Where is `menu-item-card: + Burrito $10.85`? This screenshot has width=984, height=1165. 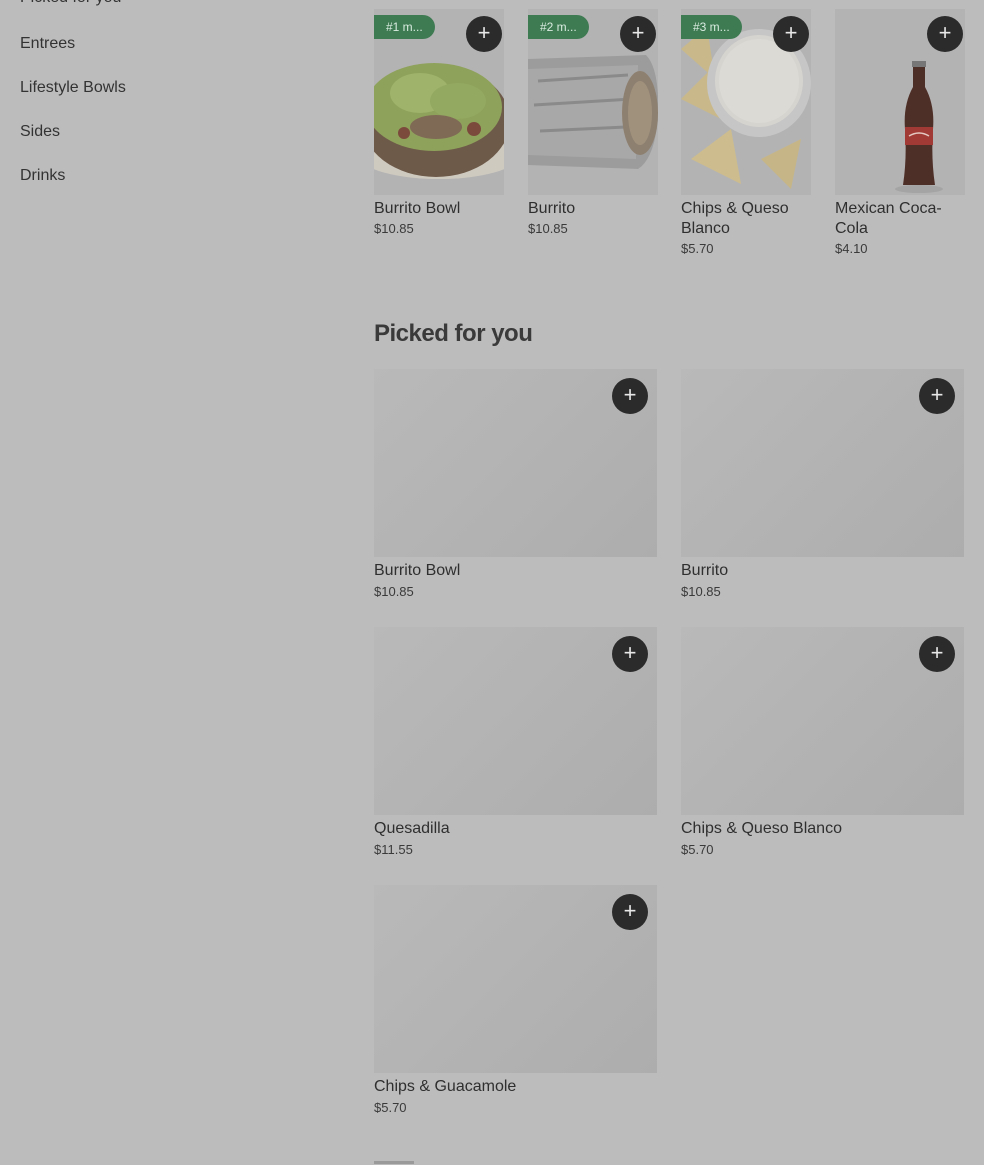
menu-item-card: + Burrito $10.85 is located at coordinates (822, 484).